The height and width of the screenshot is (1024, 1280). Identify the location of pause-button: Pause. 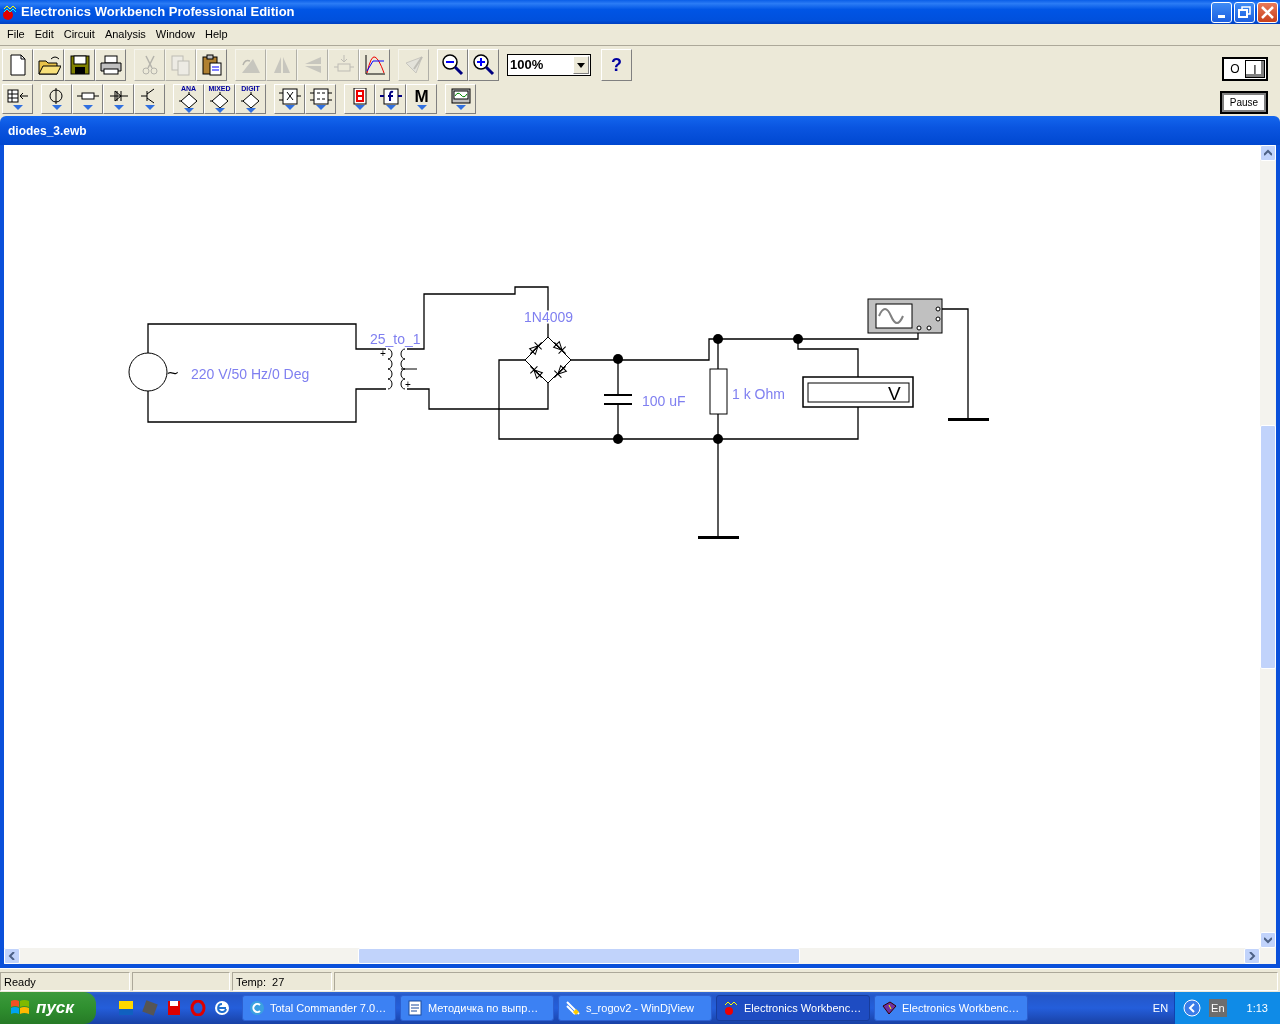
(1244, 102).